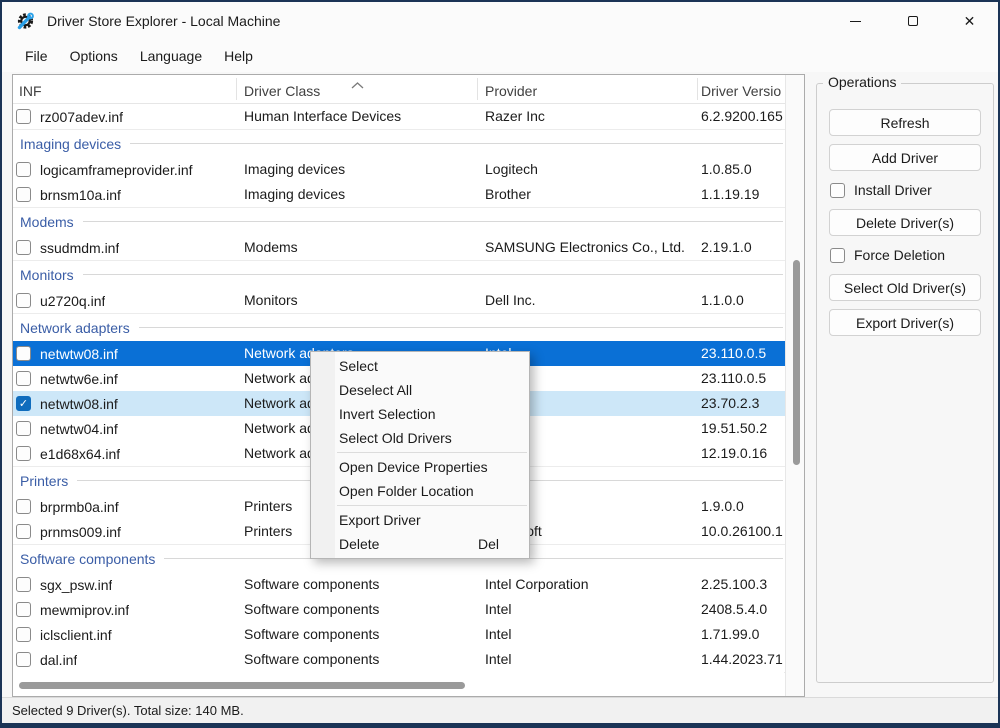  I want to click on delete-driver-s-button: Delete Driver(s), so click(905, 222).